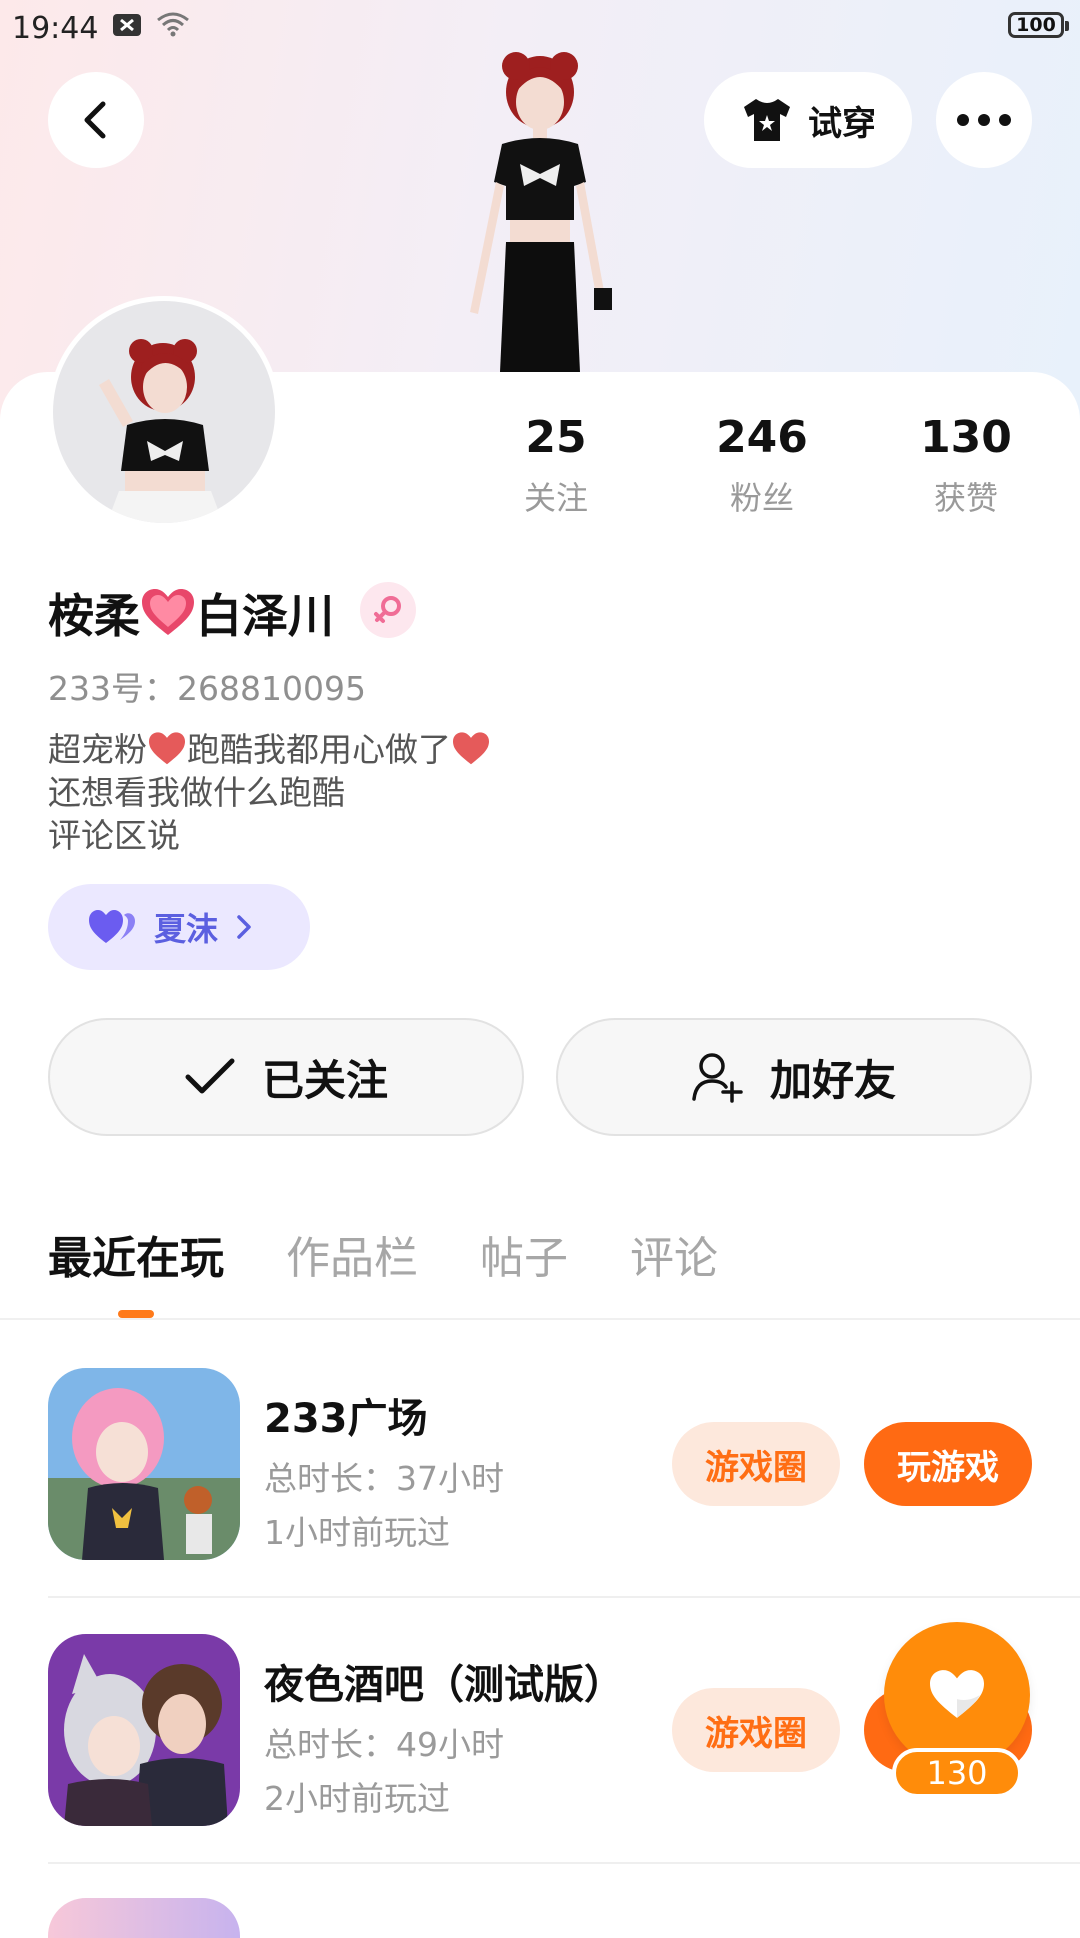 This screenshot has width=1080, height=1938. What do you see at coordinates (357, 1532) in the screenshot?
I see `game-last-played: 1小时前玩过` at bounding box center [357, 1532].